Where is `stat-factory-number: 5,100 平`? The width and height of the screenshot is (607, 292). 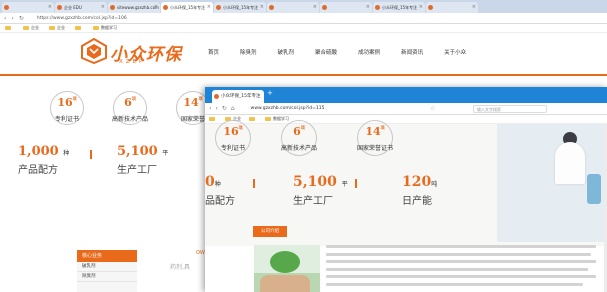
stat-factory-number: 5,100 平 is located at coordinates (320, 182).